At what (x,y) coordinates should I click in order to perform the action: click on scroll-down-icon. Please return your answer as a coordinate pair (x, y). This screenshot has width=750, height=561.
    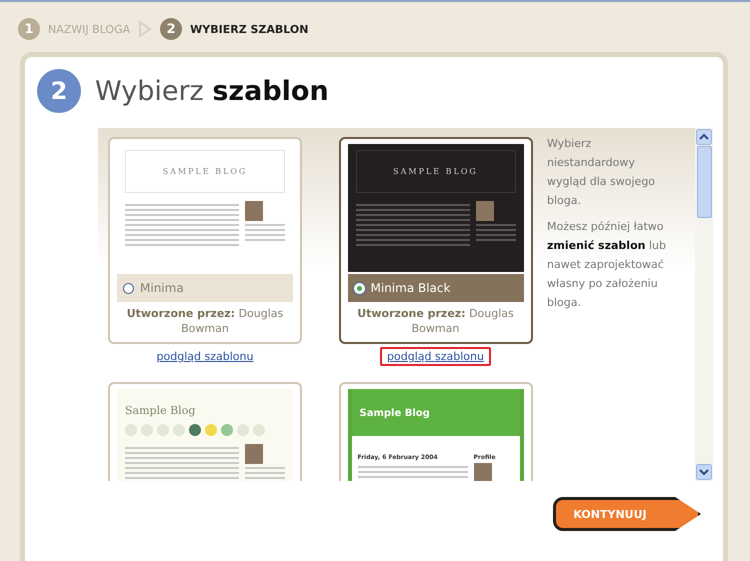
    Looking at the image, I should click on (704, 472).